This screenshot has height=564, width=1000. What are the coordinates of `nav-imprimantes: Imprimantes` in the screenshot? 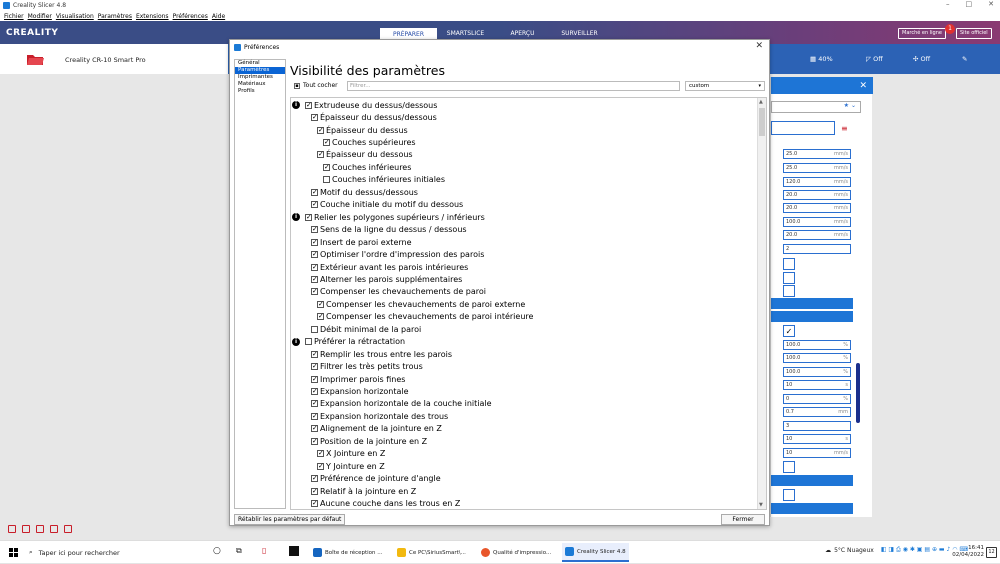 It's located at (260, 77).